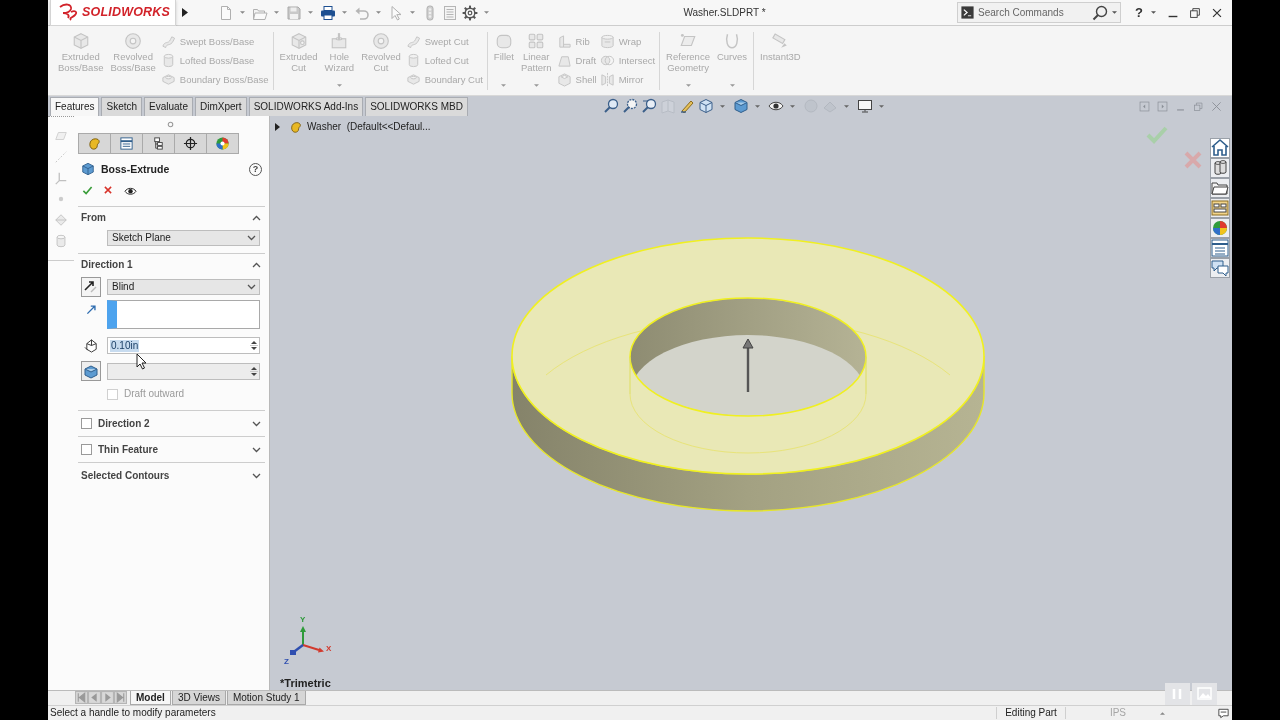 The image size is (1280, 720). Describe the element at coordinates (61, 178) in the screenshot. I see `axes-icon` at that location.